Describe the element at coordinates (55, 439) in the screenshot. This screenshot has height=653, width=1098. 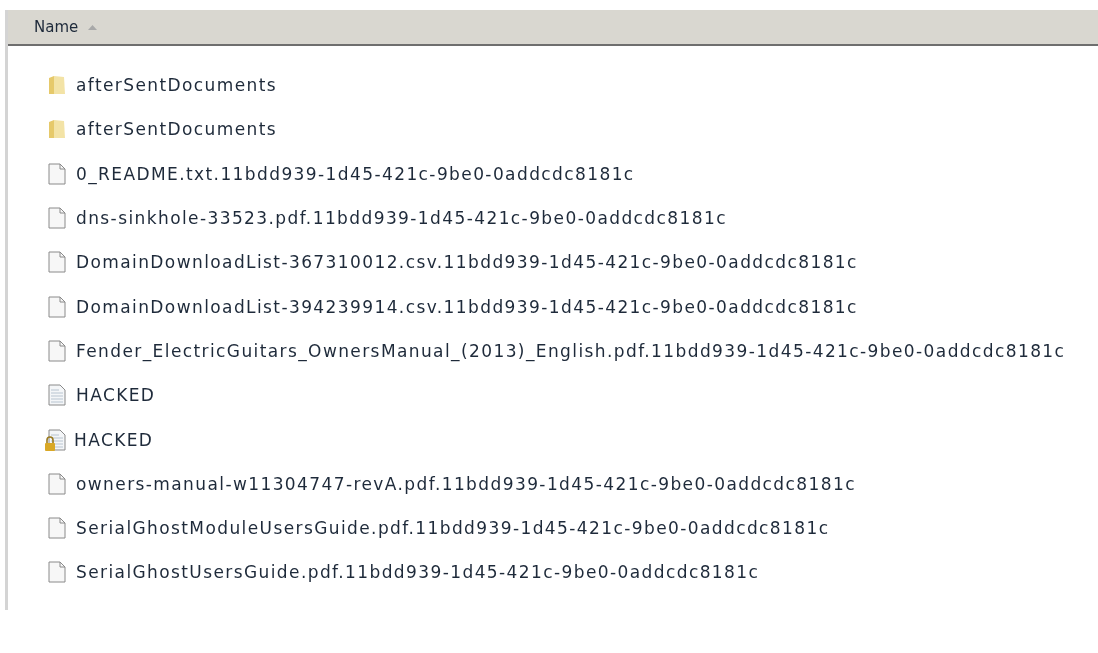
I see `locked-text-file-icon` at that location.